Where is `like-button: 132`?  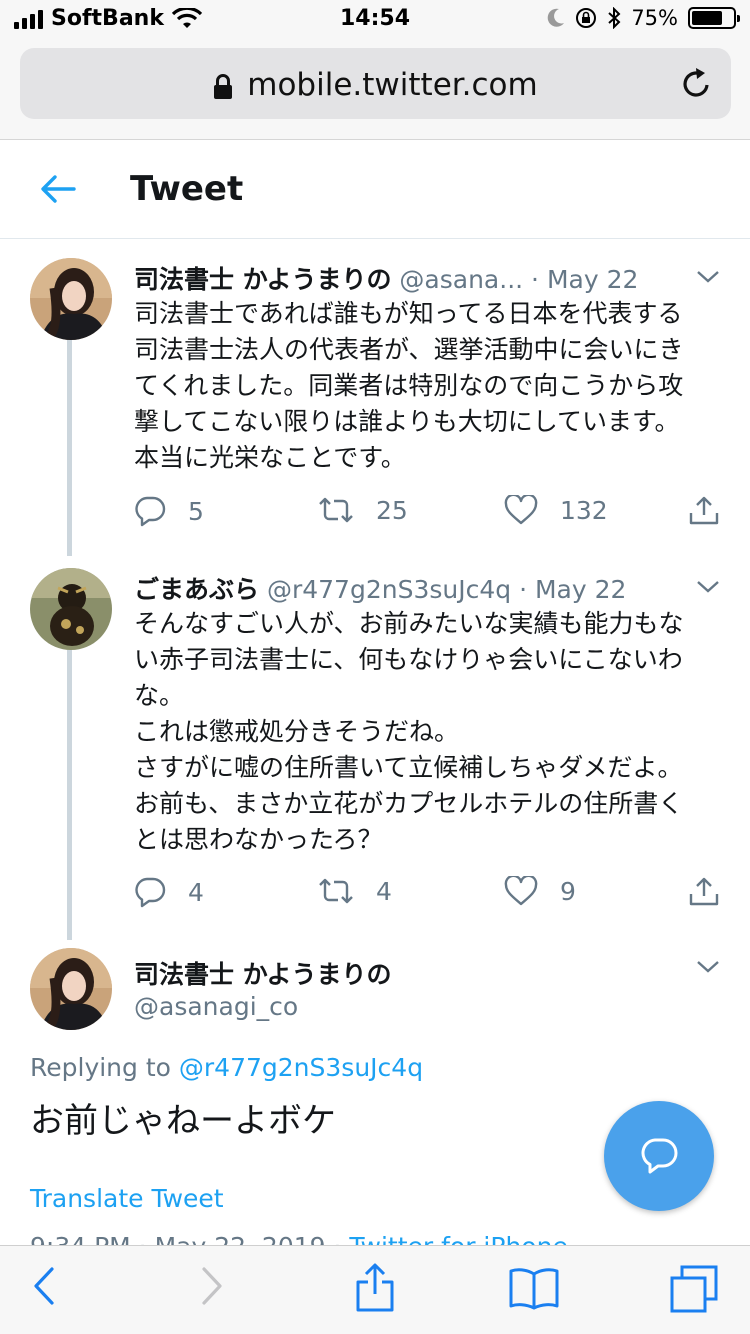
like-button: 132 is located at coordinates (556, 510).